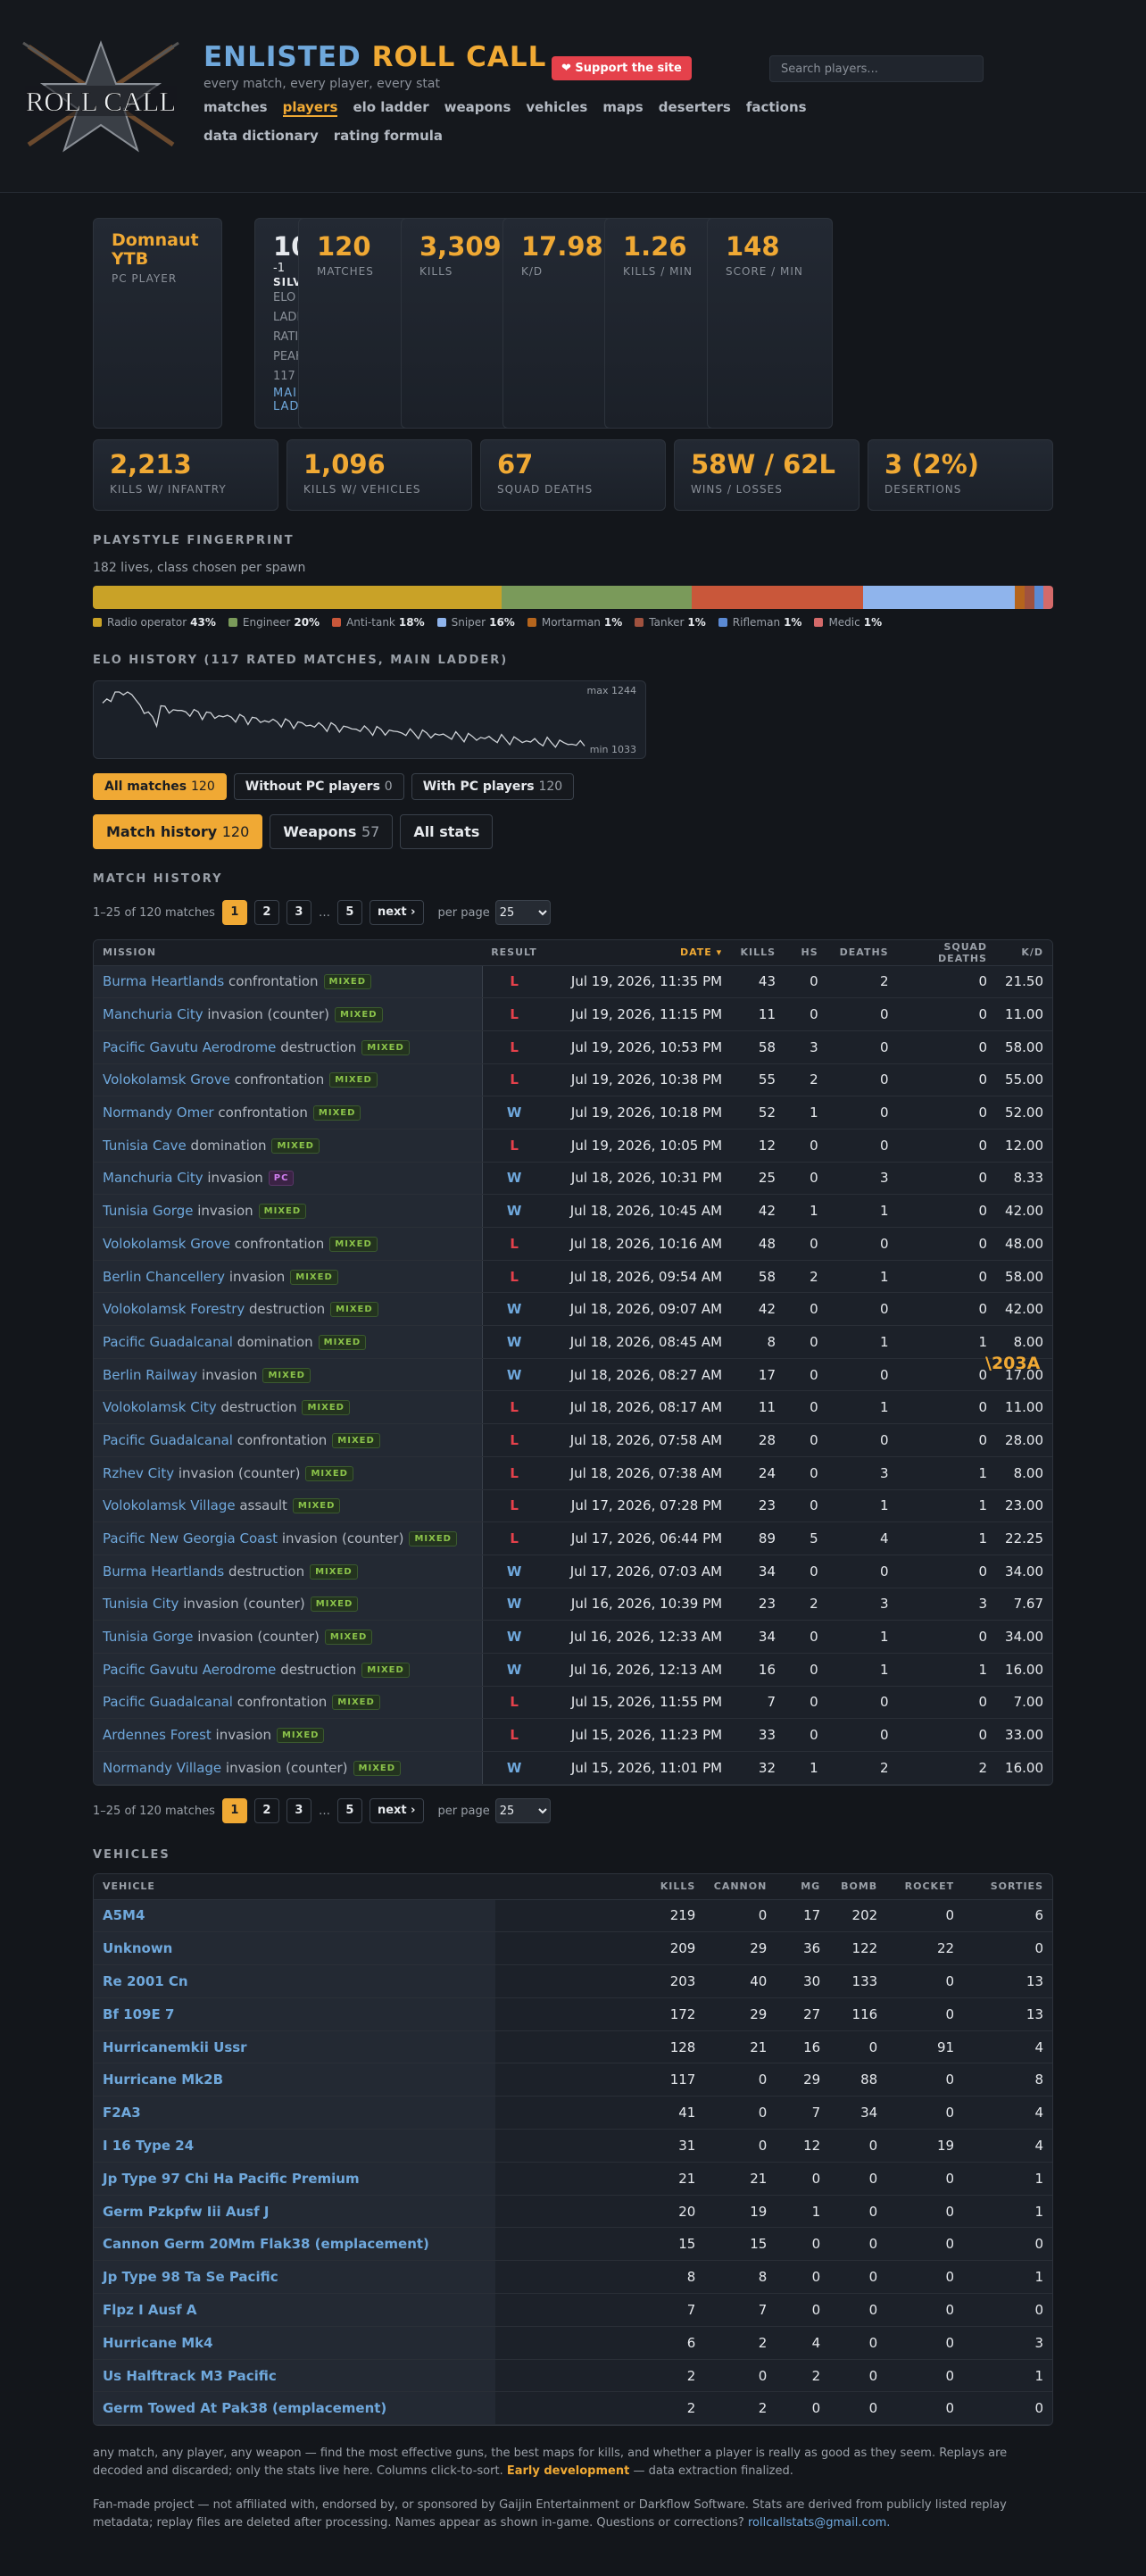 This screenshot has height=2576, width=1146. Describe the element at coordinates (447, 831) in the screenshot. I see `tab-all-stats: All stats` at that location.